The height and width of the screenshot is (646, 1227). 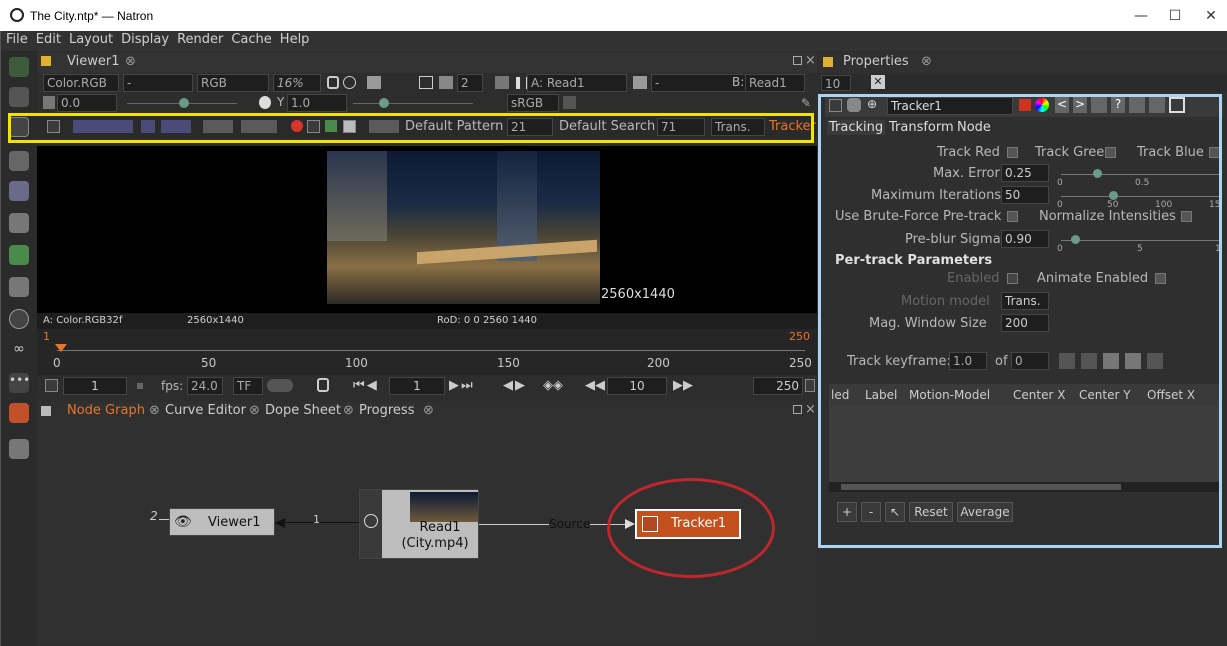 I want to click on max-panels-field: 10, so click(x=836, y=83).